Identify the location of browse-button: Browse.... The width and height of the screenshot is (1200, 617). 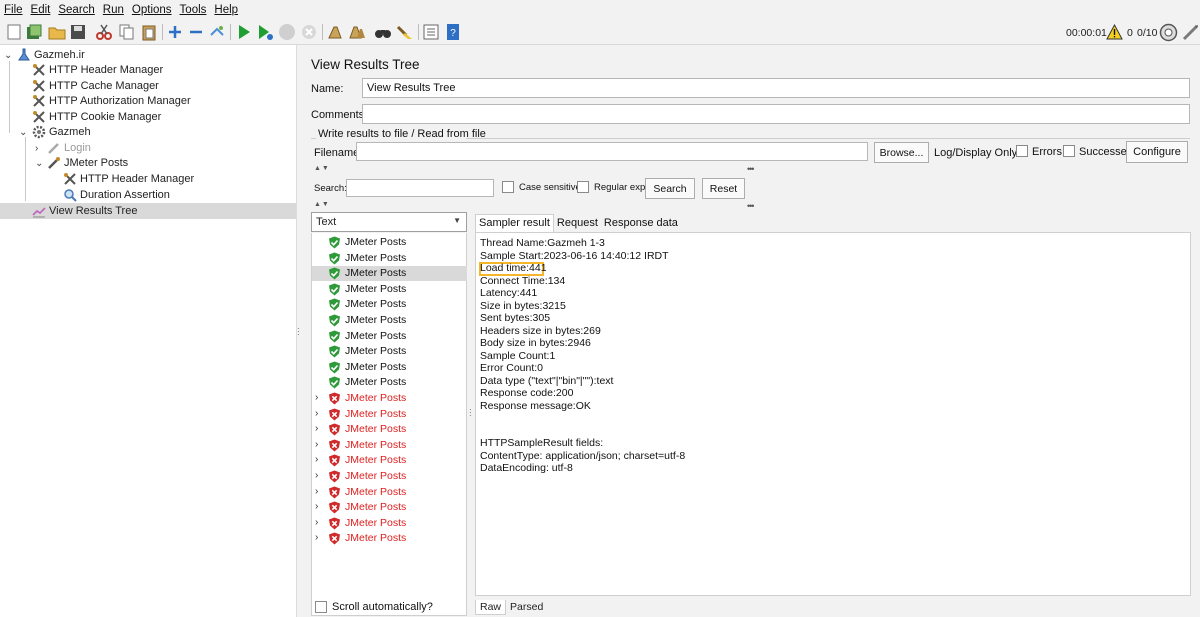
(901, 152).